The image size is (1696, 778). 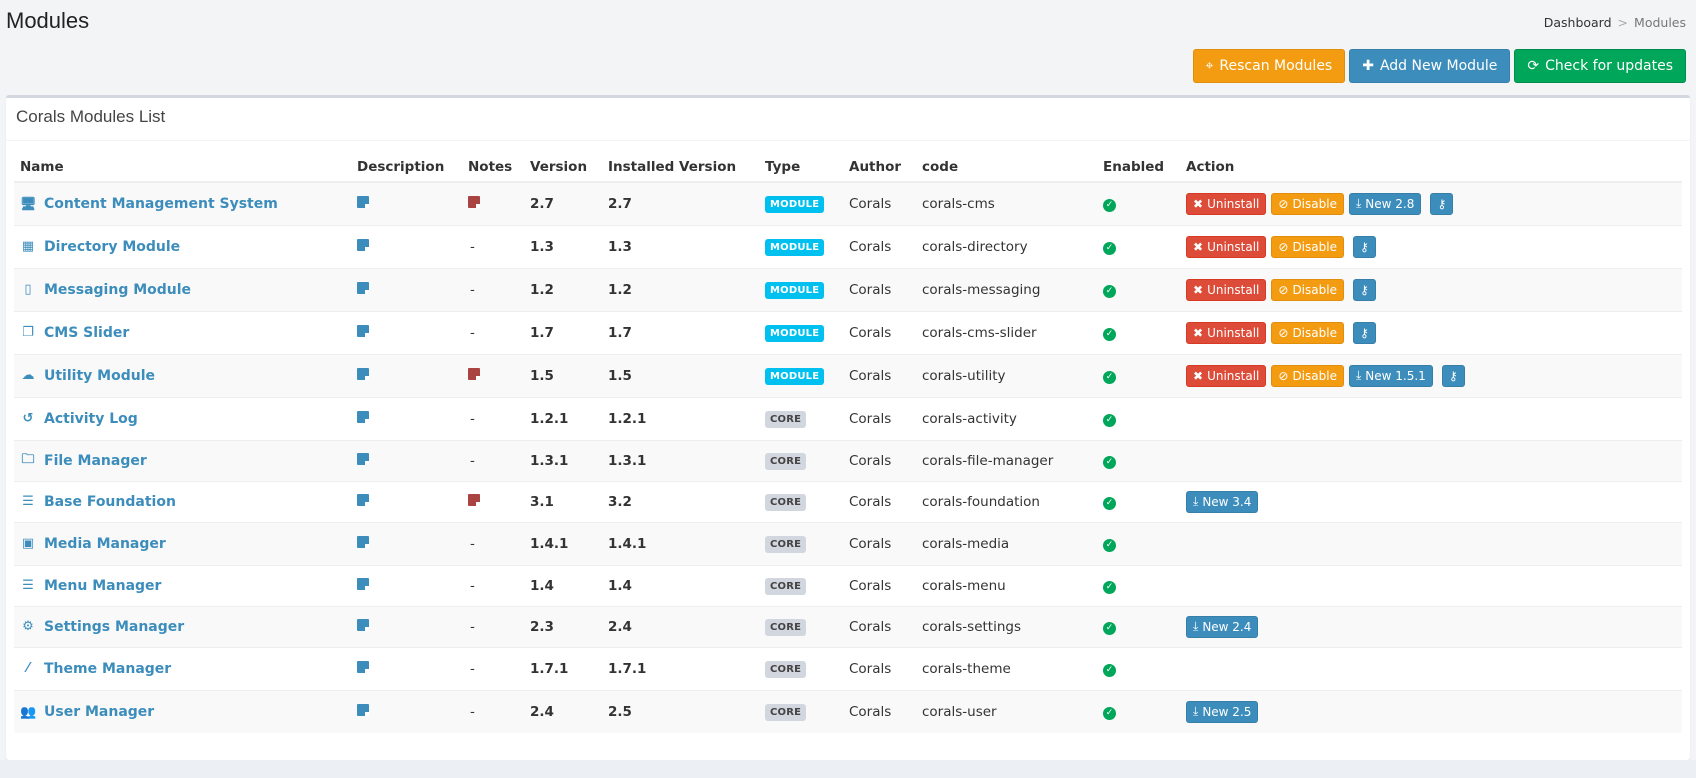 What do you see at coordinates (83, 461) in the screenshot?
I see `module-name-link: 🗀 File Manager` at bounding box center [83, 461].